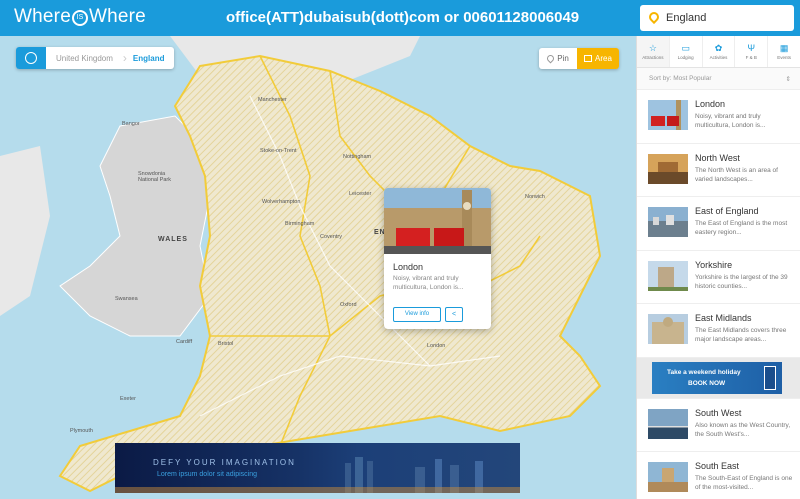  What do you see at coordinates (668, 329) in the screenshot?
I see `thumb-east-midlands` at bounding box center [668, 329].